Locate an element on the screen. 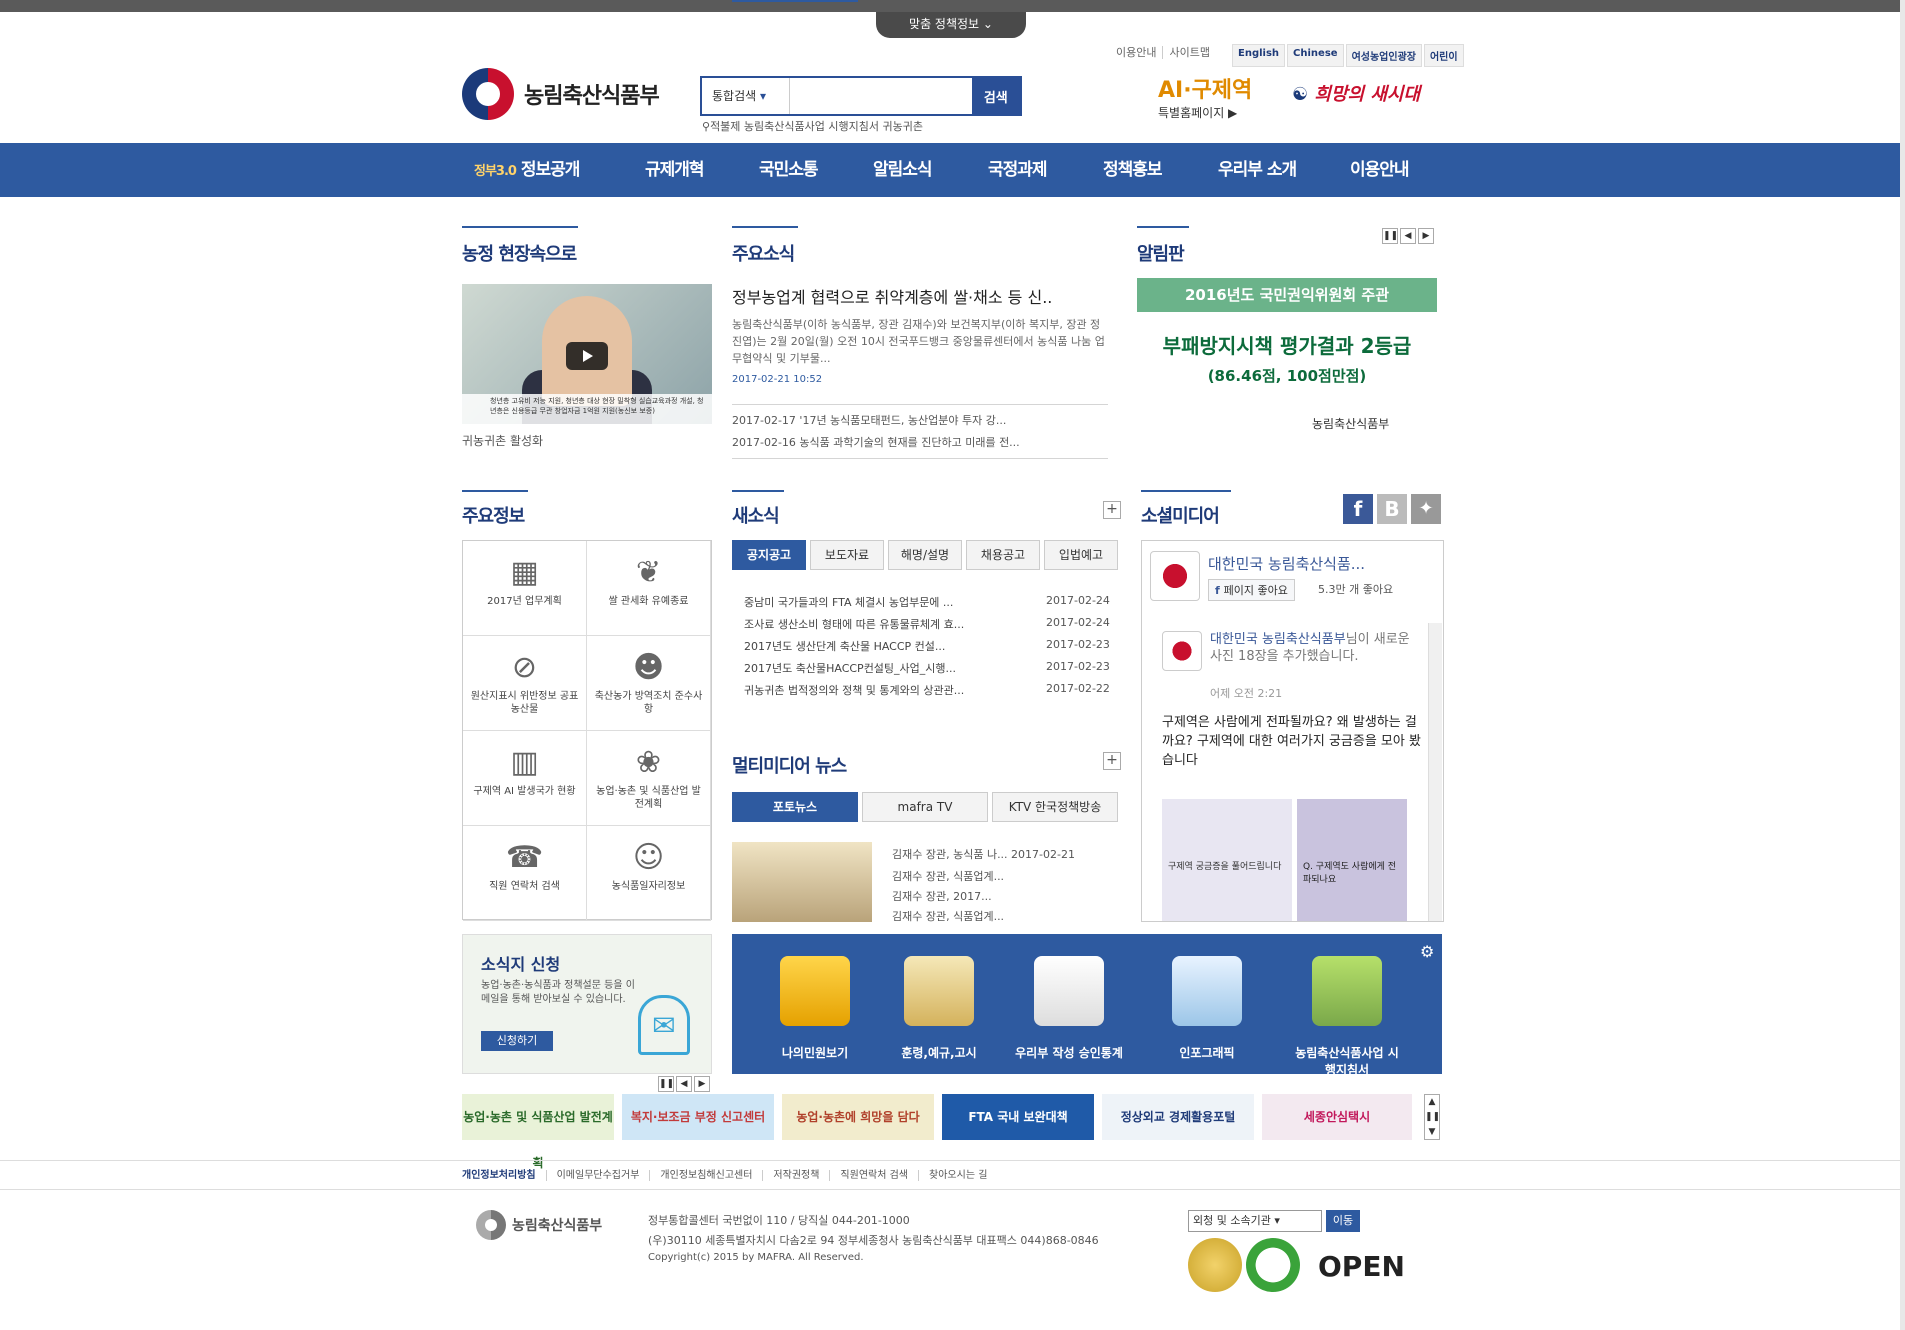 The image size is (1905, 1330). settings-gear-icon: ⚙ is located at coordinates (1427, 951).